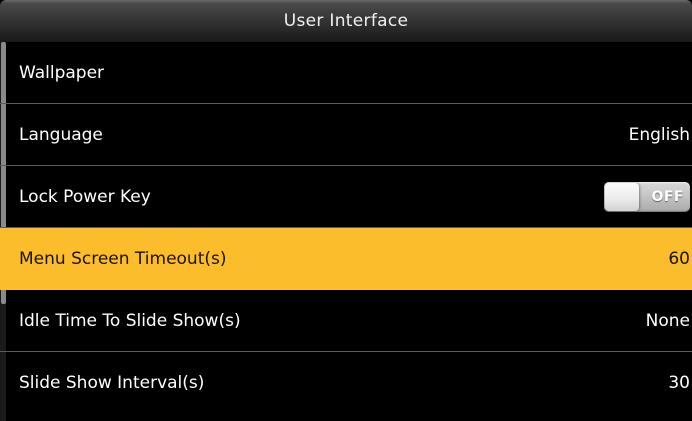 This screenshot has width=692, height=421. Describe the element at coordinates (622, 196) in the screenshot. I see `toggle-knob` at that location.